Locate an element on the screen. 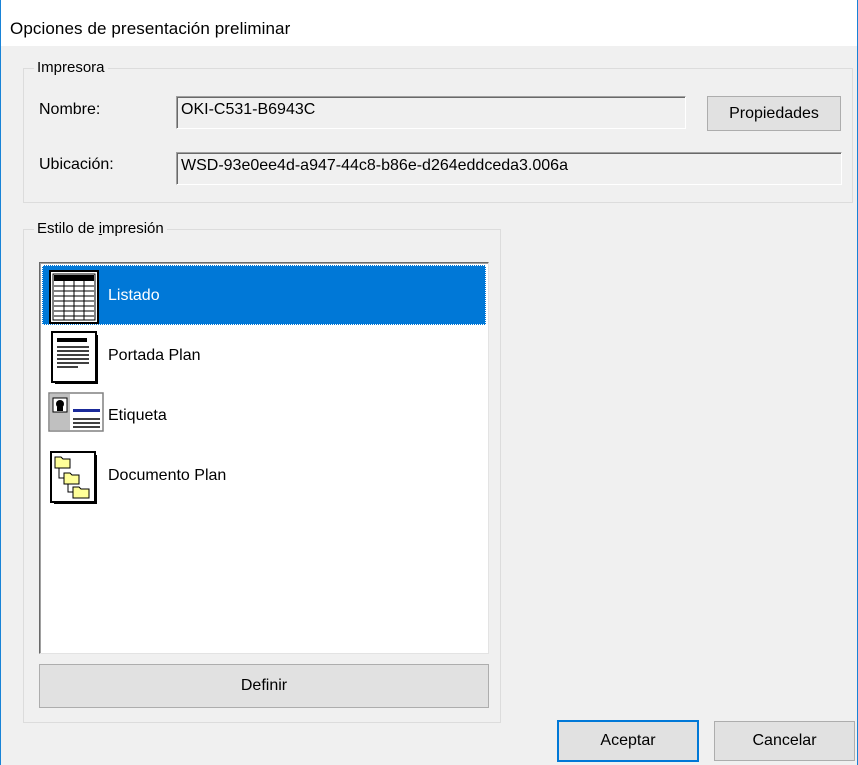  print-style-item-label: Portada Plan is located at coordinates (154, 355).